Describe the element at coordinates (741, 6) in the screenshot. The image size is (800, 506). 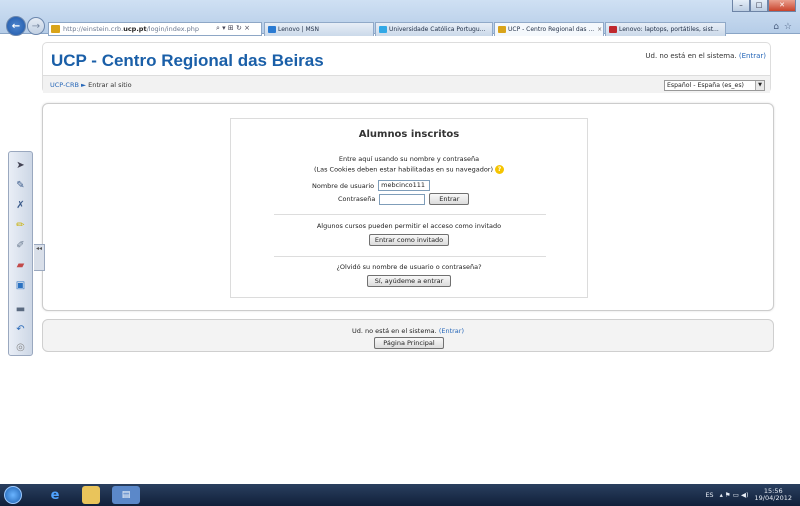
I see `minimize-button: –` at that location.